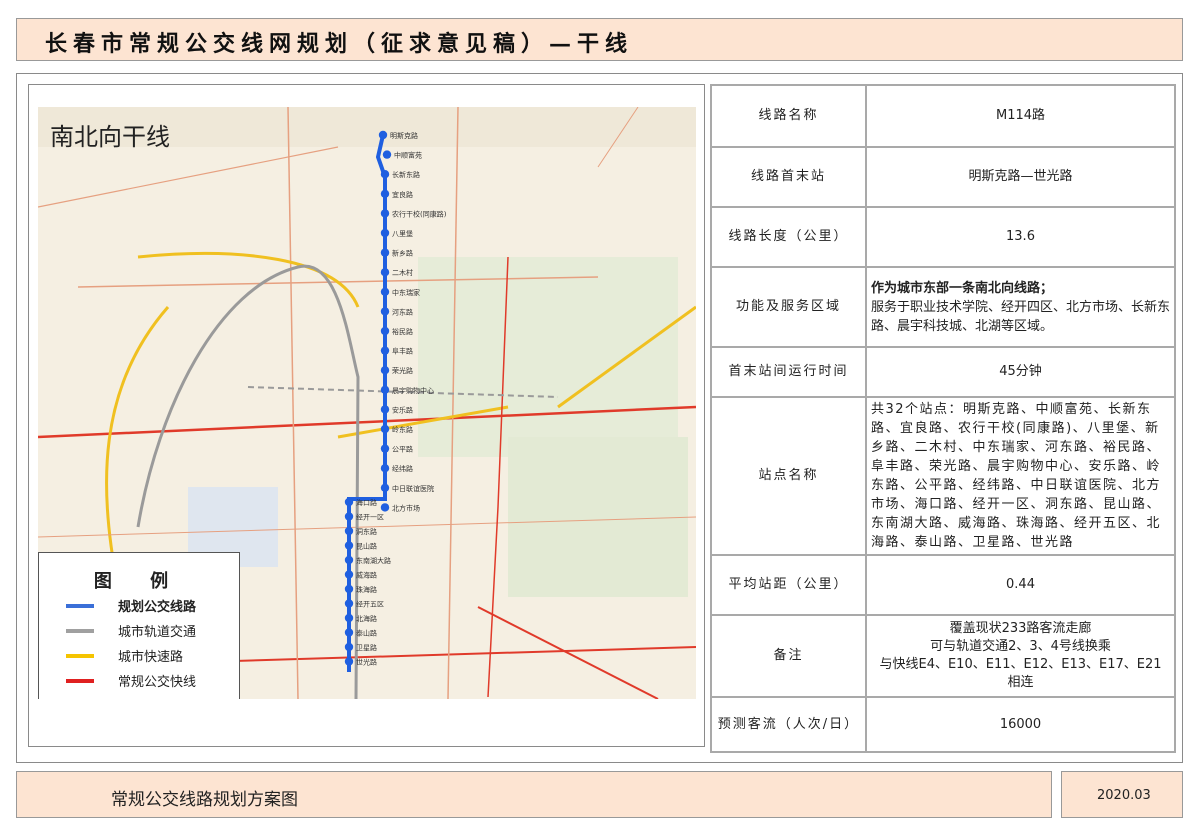 This screenshot has width=1200, height=832. What do you see at coordinates (402, 194) in the screenshot?
I see `station-label: 宜良路` at bounding box center [402, 194].